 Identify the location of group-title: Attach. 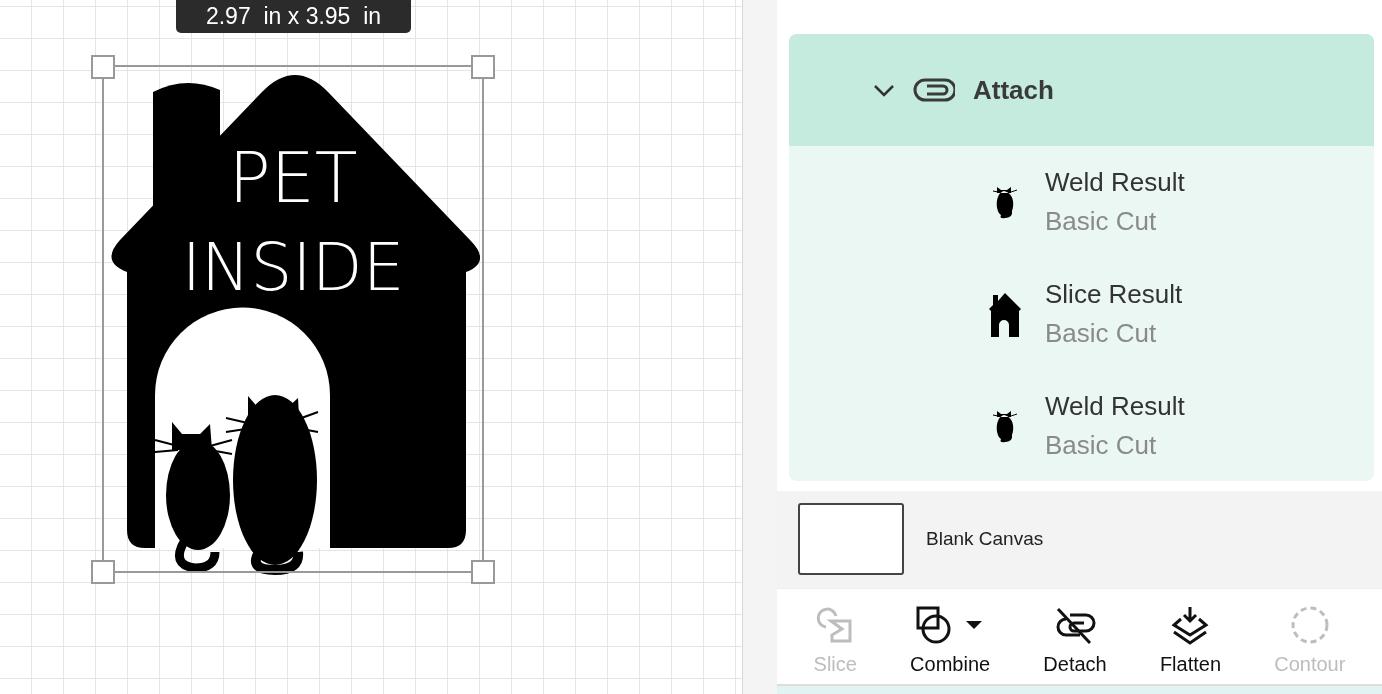
(1013, 90).